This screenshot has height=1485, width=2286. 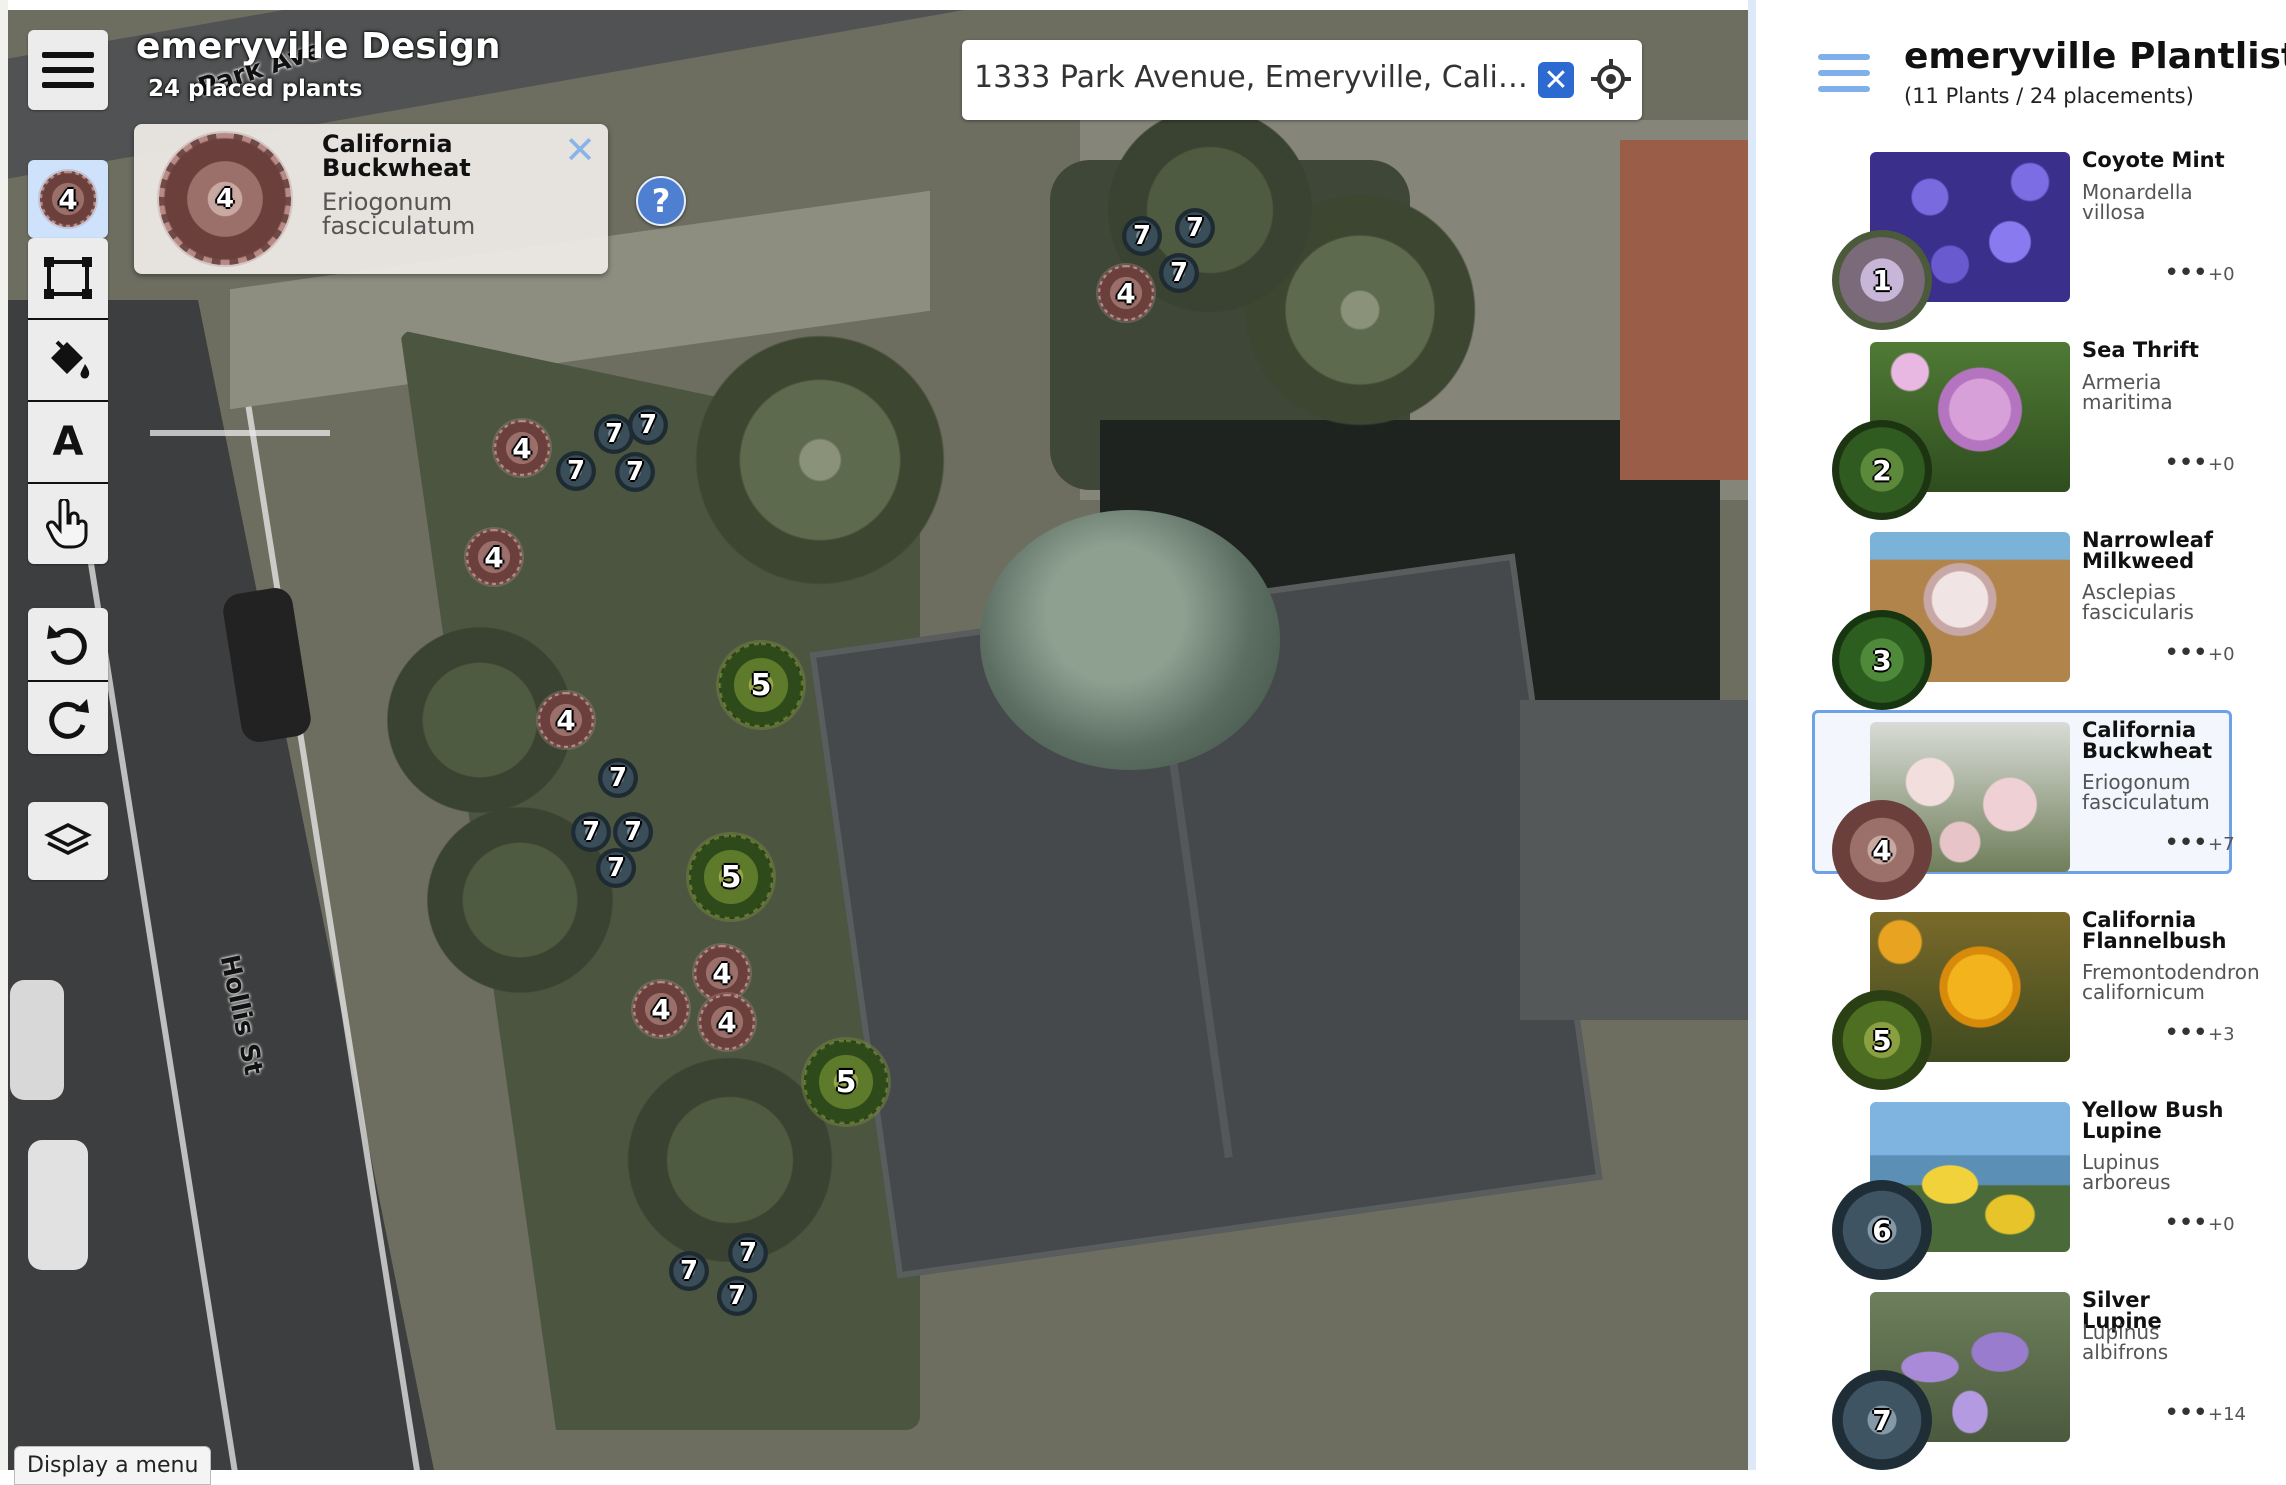 What do you see at coordinates (1844, 74) in the screenshot?
I see `plantlist-menu-icon` at bounding box center [1844, 74].